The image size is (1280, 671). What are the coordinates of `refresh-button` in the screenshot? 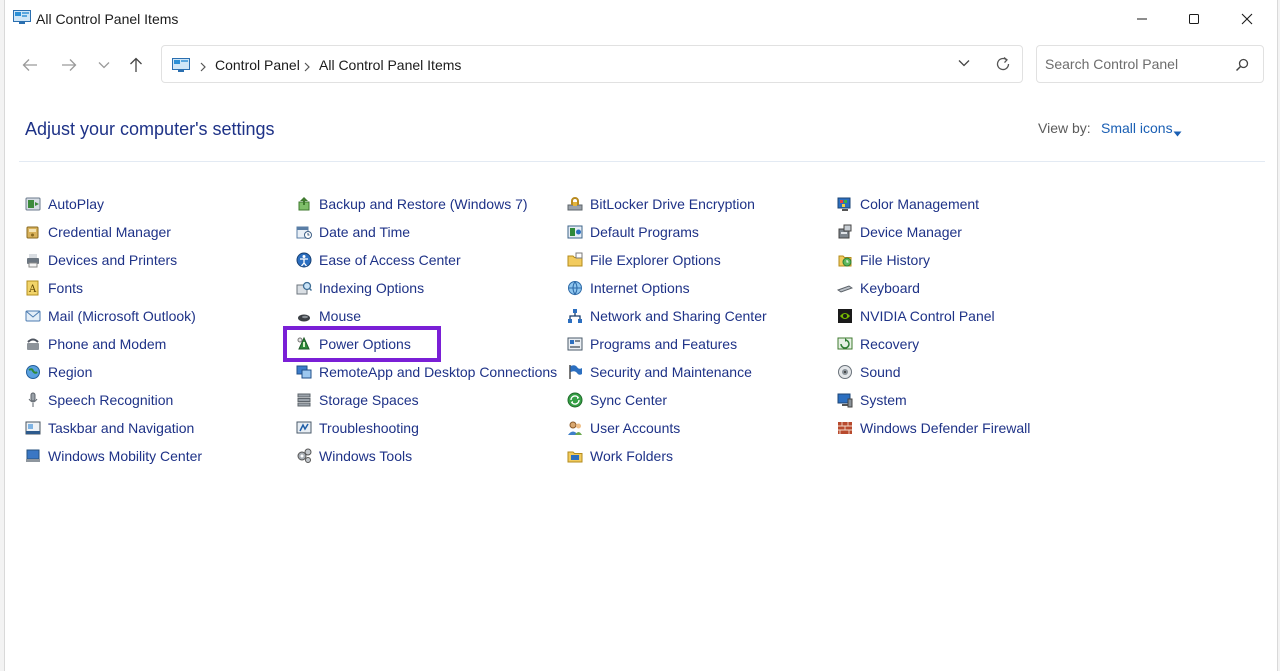 It's located at (1003, 66).